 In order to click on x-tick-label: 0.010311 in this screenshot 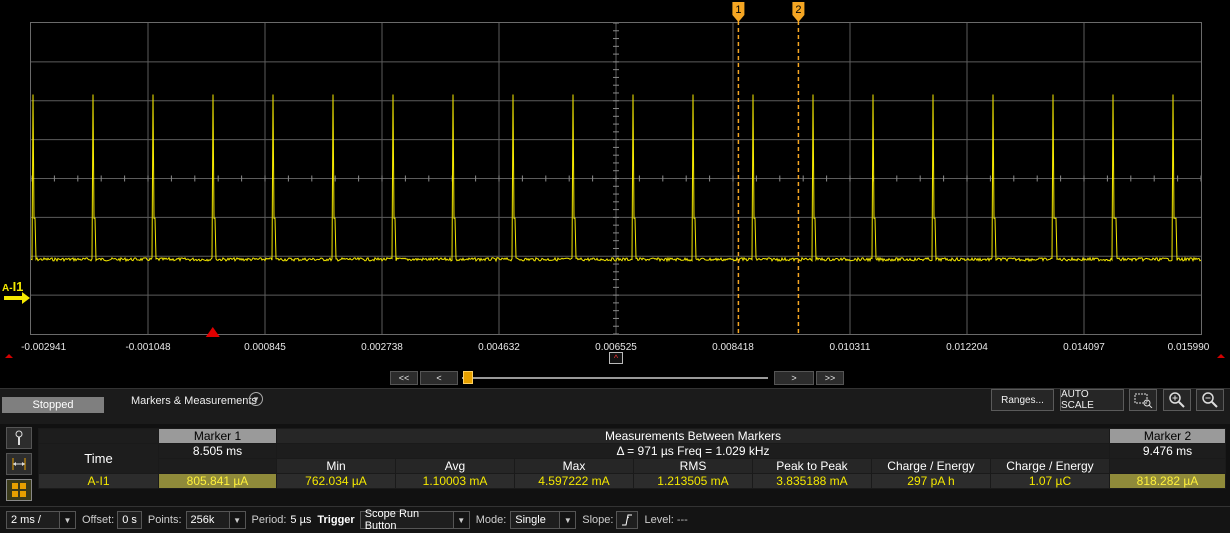, I will do `click(850, 347)`.